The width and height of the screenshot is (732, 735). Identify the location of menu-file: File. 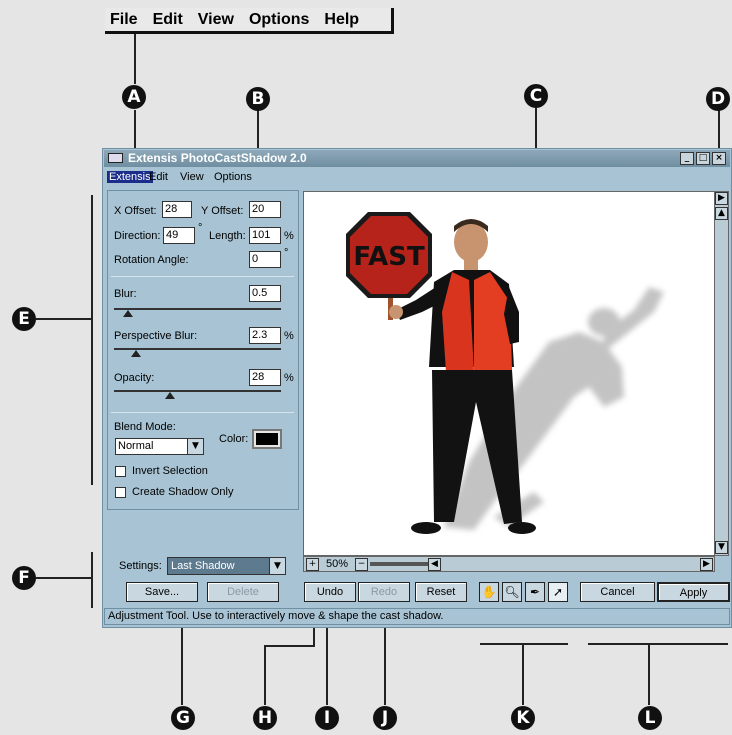
(124, 20).